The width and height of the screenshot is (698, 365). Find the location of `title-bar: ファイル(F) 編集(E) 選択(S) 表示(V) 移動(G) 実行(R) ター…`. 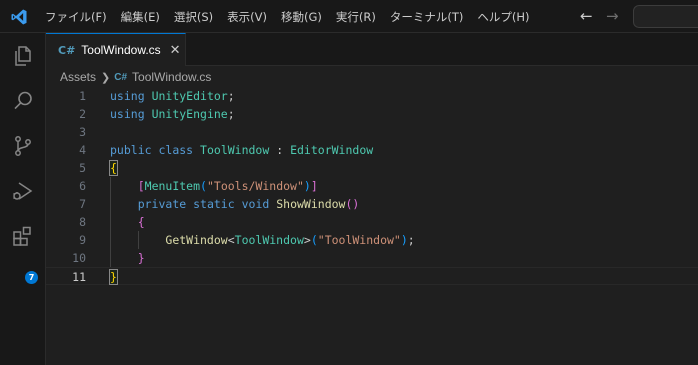

title-bar: ファイル(F) 編集(E) 選択(S) 表示(V) 移動(G) 実行(R) ター… is located at coordinates (349, 16).